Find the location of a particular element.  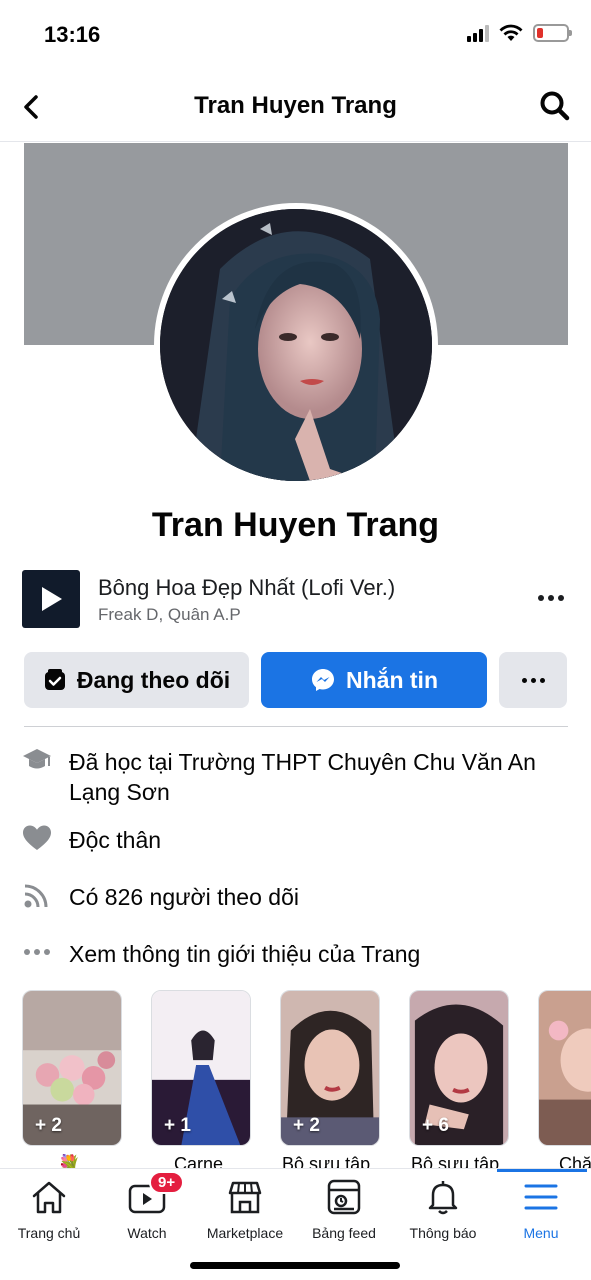

music-cover is located at coordinates (51, 599).